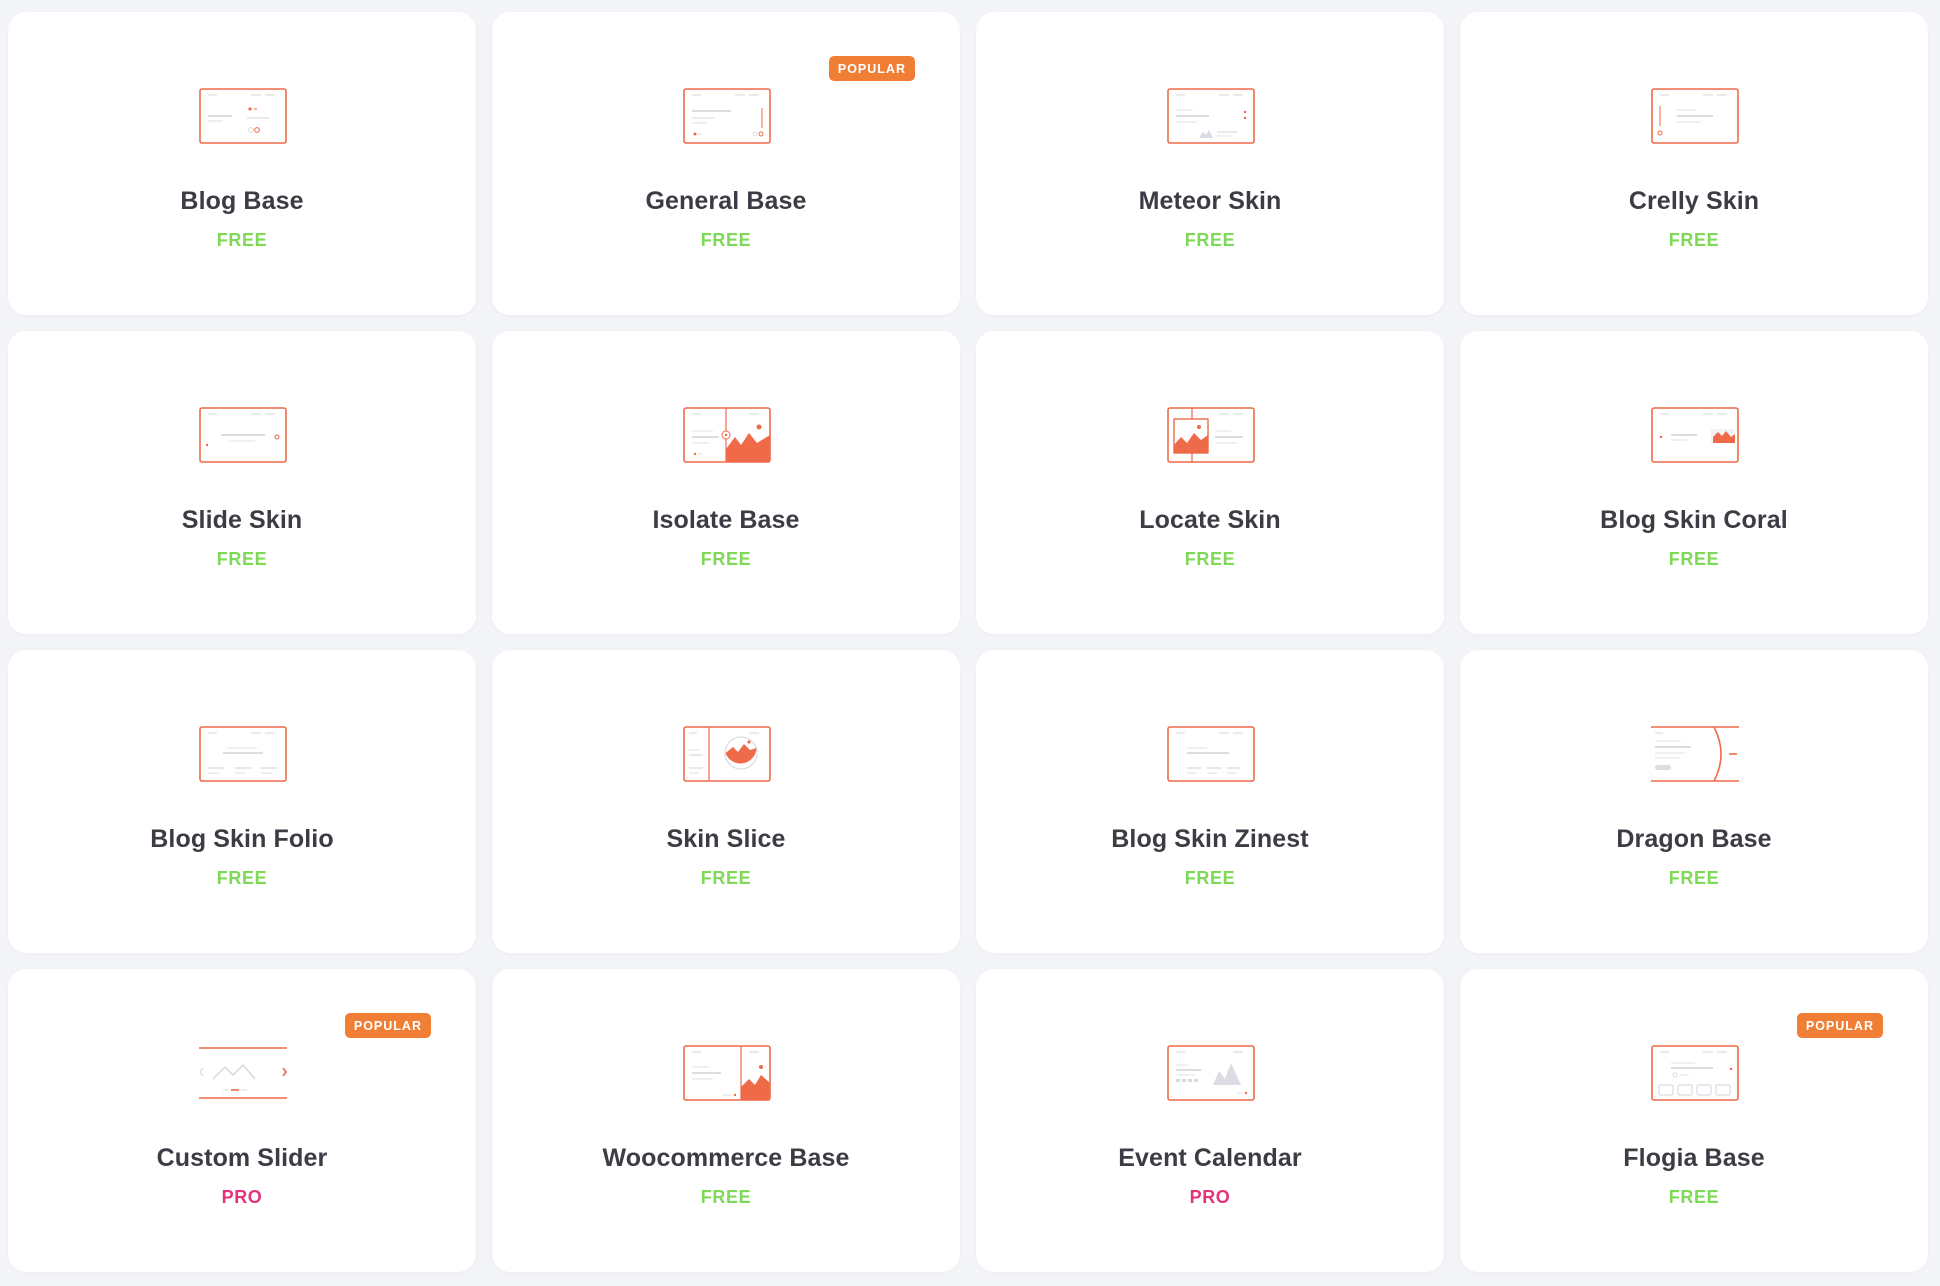  I want to click on template-card-slide-skin: Slide Skin FREE, so click(242, 482).